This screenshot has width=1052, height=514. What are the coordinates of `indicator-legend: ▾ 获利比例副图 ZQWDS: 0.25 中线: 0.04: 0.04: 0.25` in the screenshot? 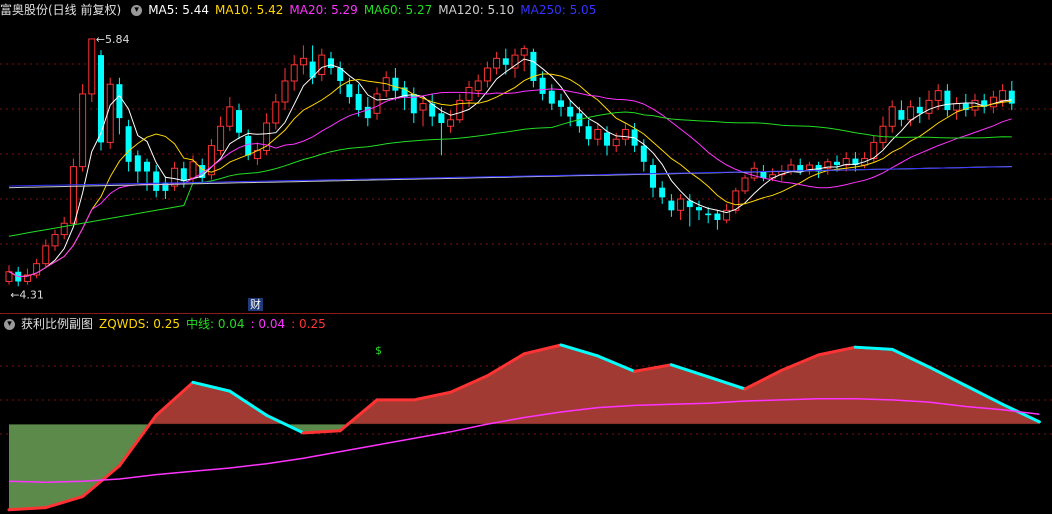 It's located at (169, 324).